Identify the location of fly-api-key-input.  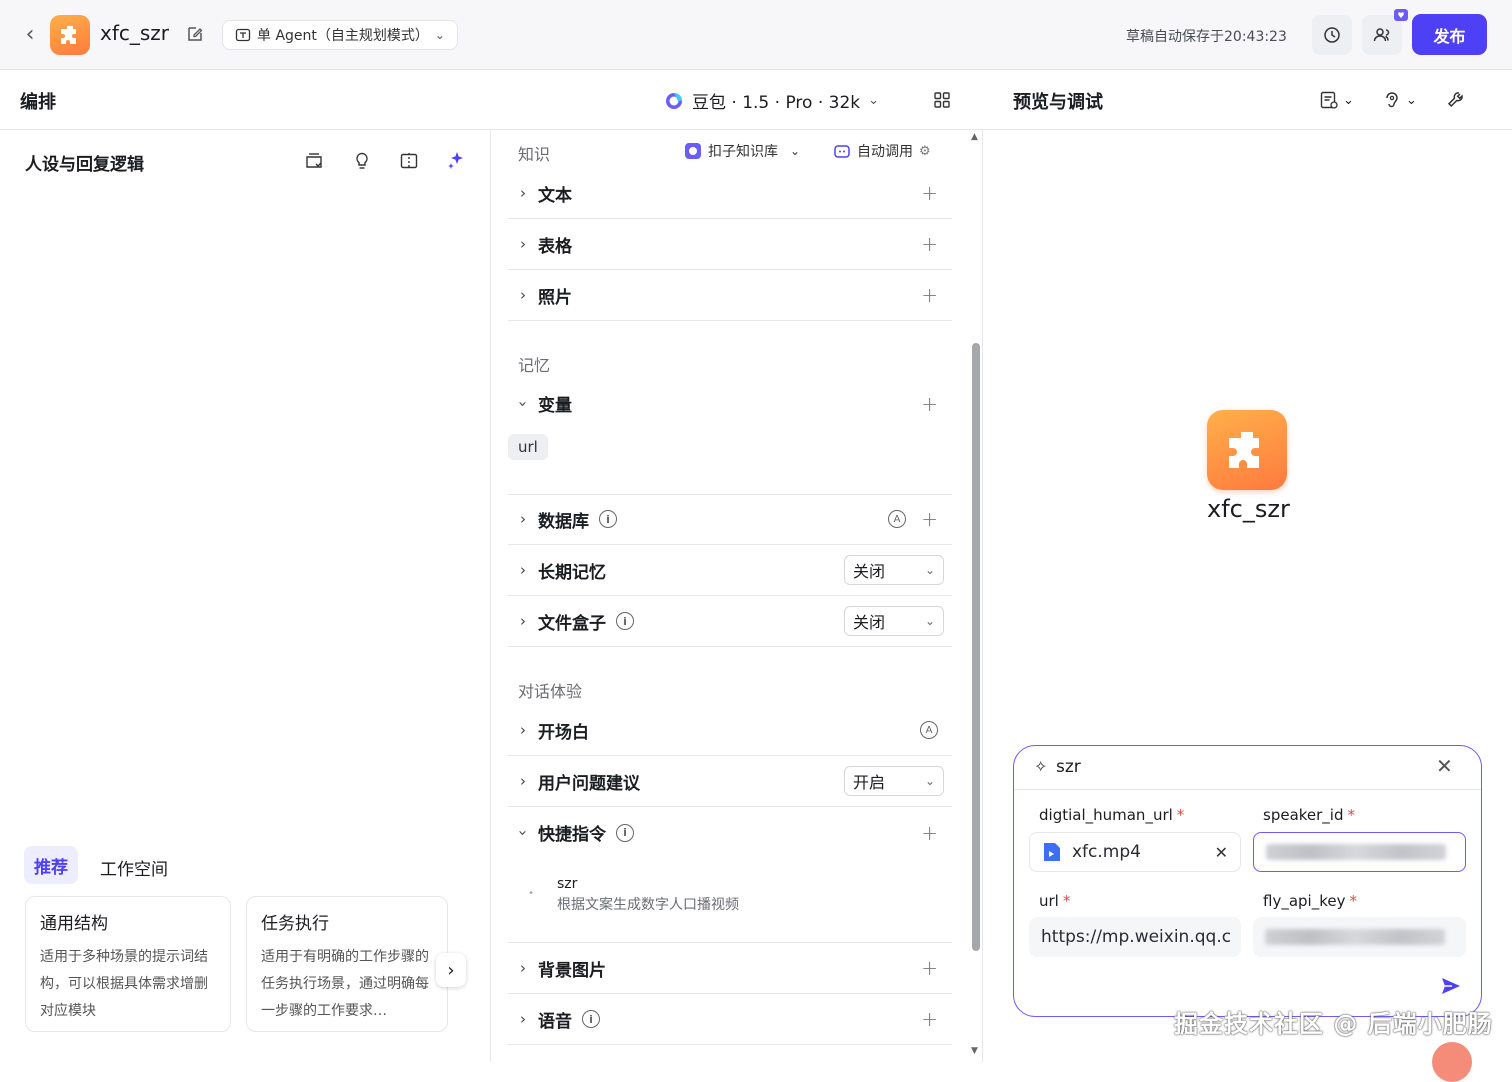
(1359, 937).